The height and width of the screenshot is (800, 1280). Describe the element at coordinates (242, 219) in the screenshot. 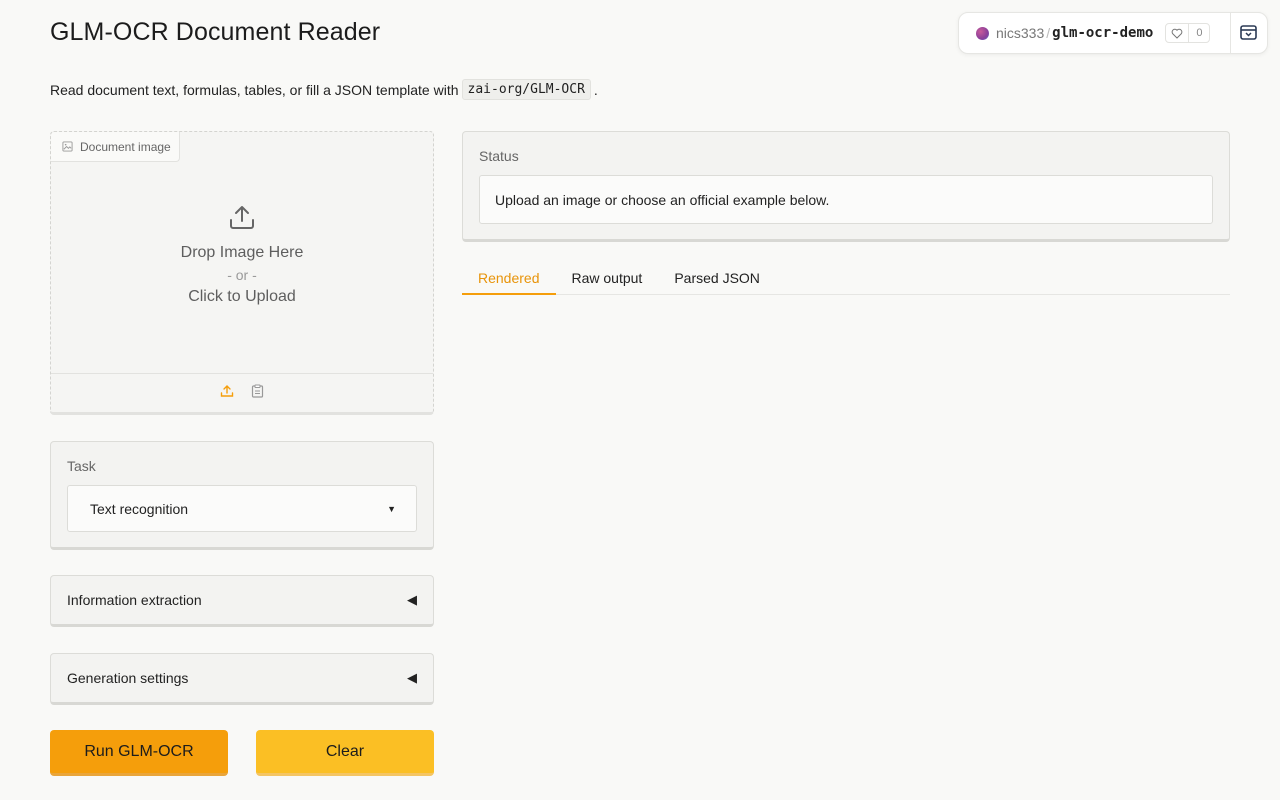

I see `upload-icon` at that location.